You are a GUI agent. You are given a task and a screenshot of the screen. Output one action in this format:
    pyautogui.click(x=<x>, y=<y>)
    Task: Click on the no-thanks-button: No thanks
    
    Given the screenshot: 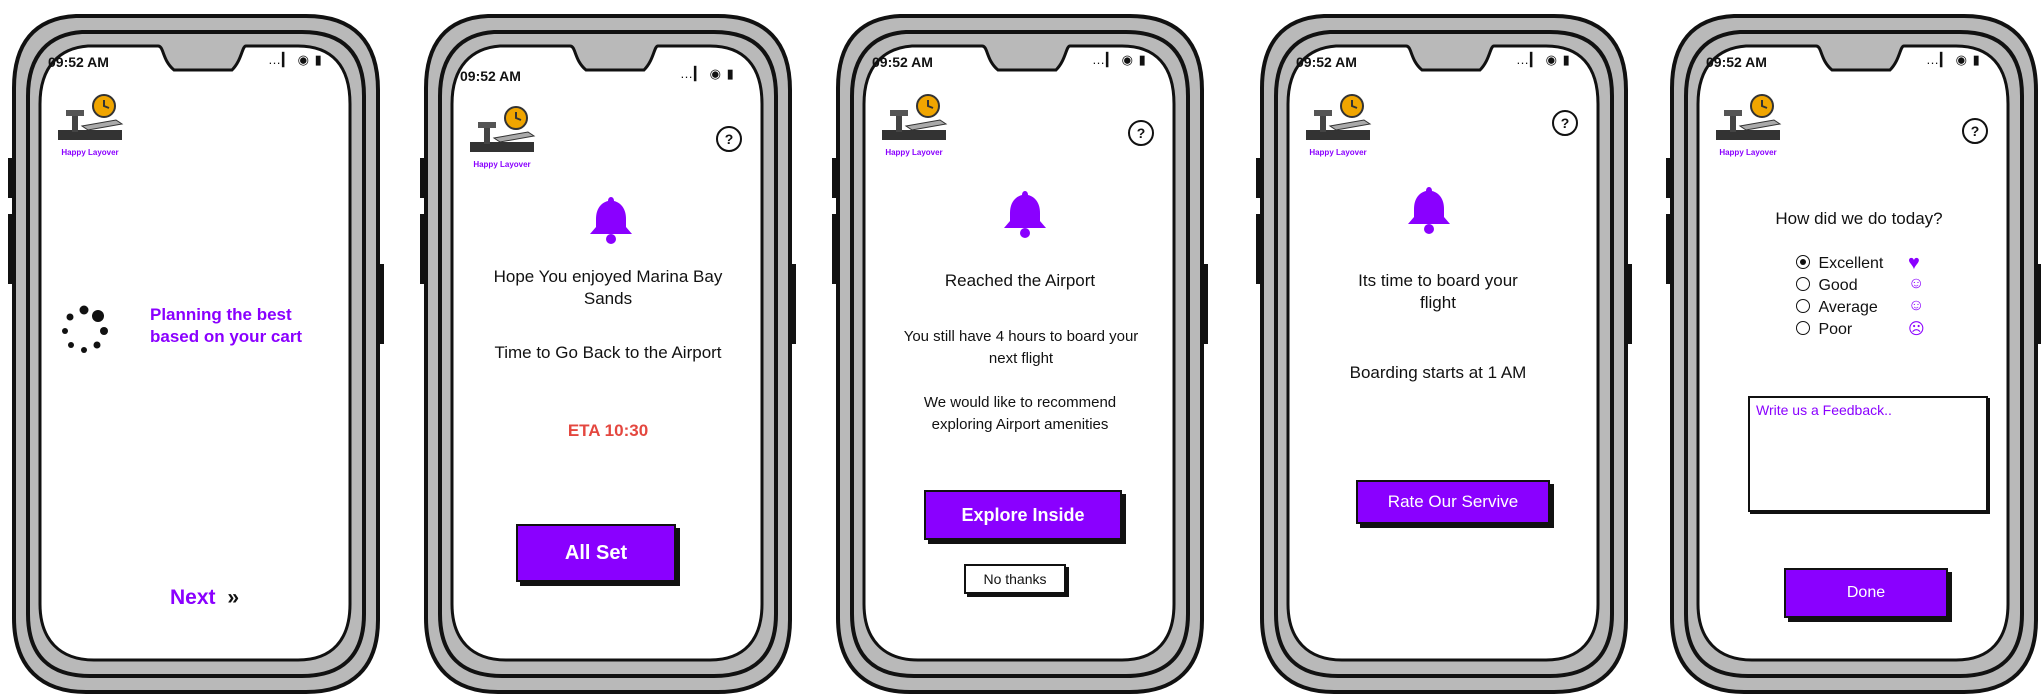 What is the action you would take?
    pyautogui.click(x=1015, y=579)
    